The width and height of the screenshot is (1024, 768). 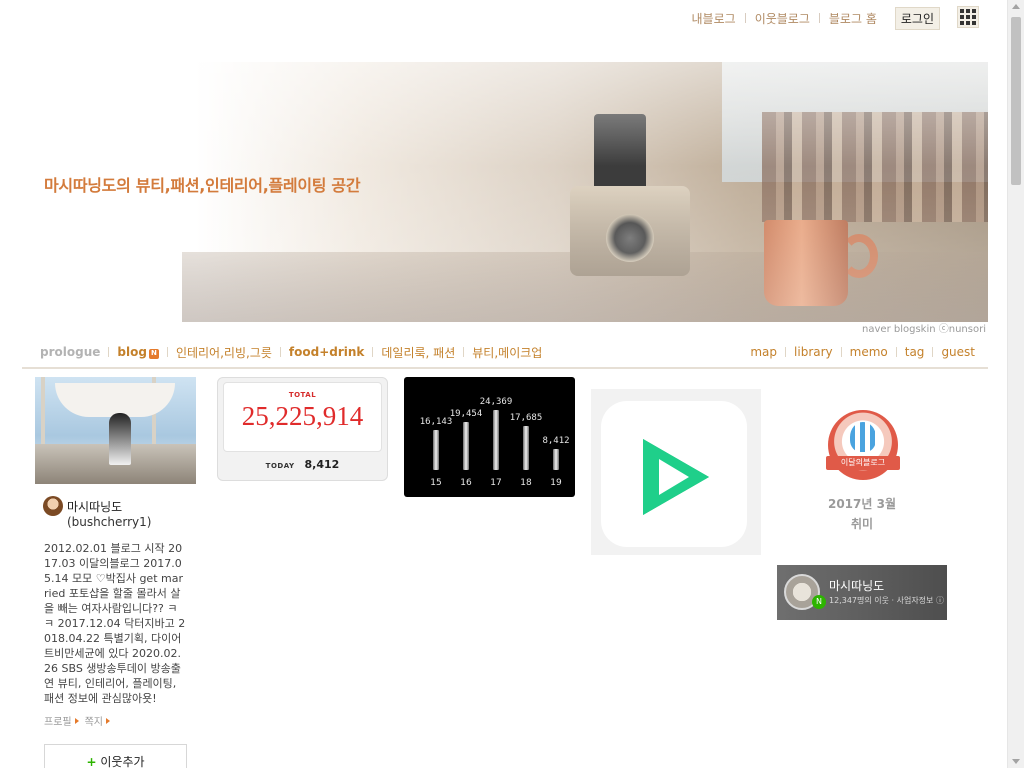 What do you see at coordinates (819, 602) in the screenshot?
I see `naver-badge-icon: N` at bounding box center [819, 602].